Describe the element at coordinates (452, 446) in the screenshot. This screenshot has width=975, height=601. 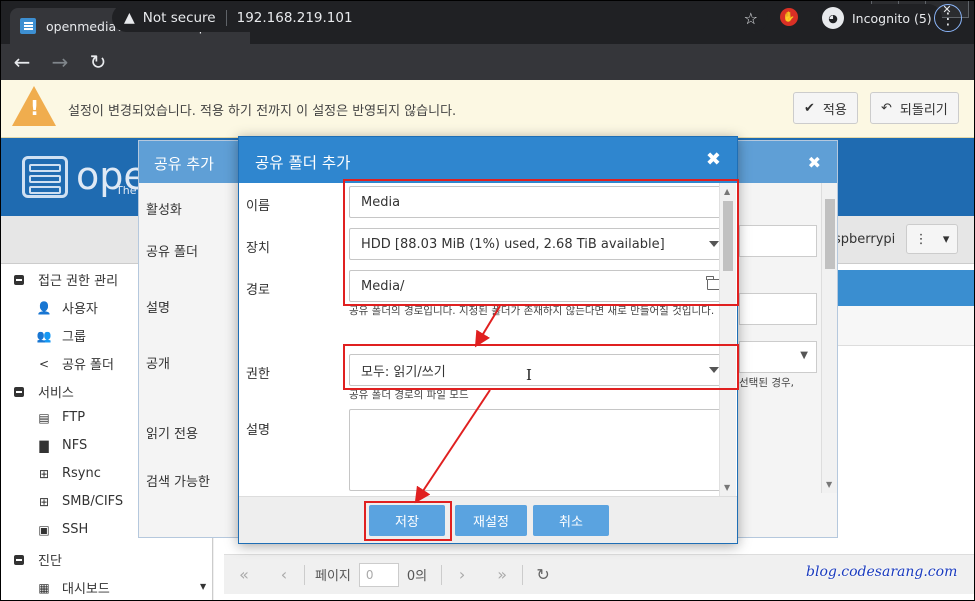
I see `arrow-to-save` at that location.